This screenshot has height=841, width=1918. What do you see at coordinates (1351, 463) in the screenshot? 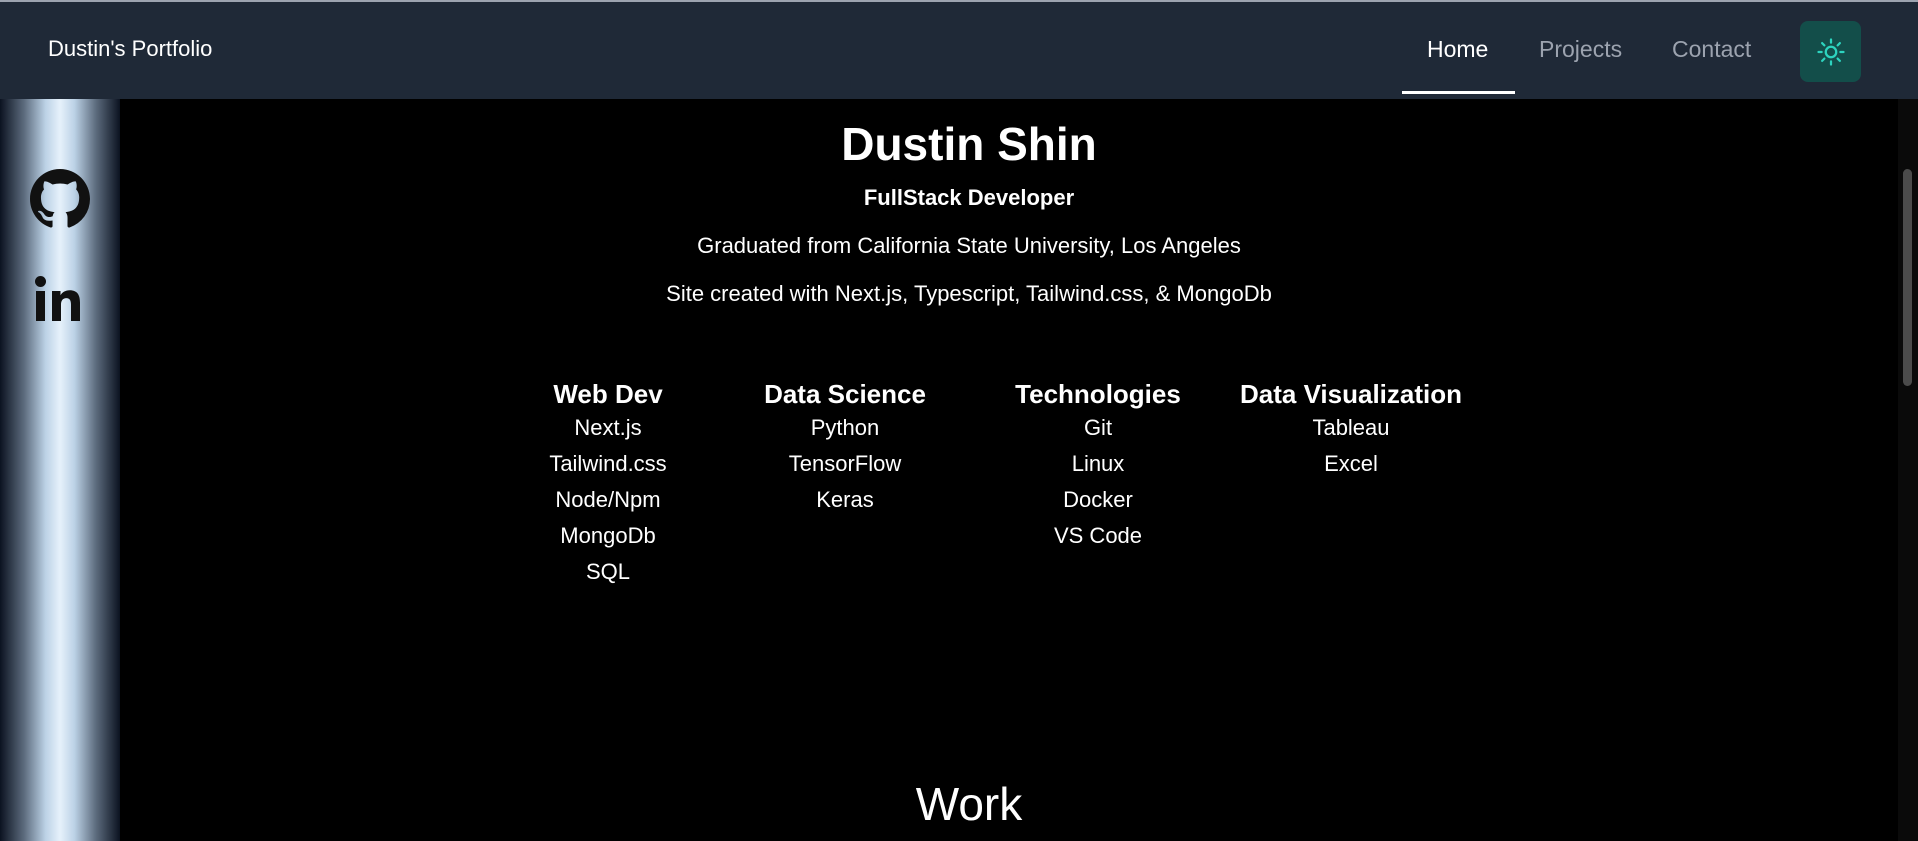
I see `skill-item: Excel` at bounding box center [1351, 463].